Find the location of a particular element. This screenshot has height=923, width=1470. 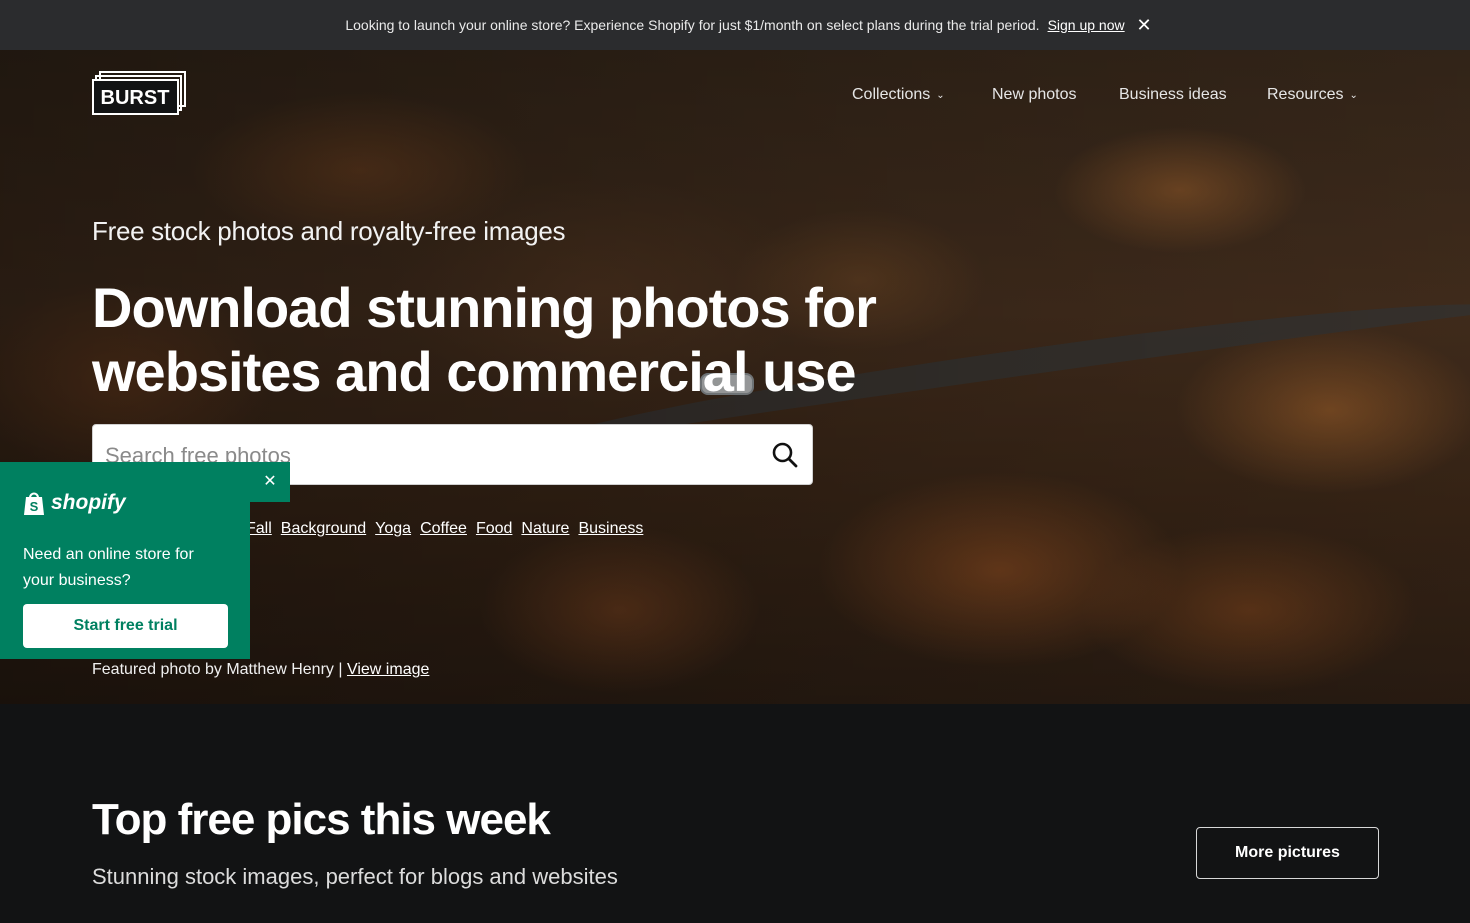

search-icon is located at coordinates (785, 455).